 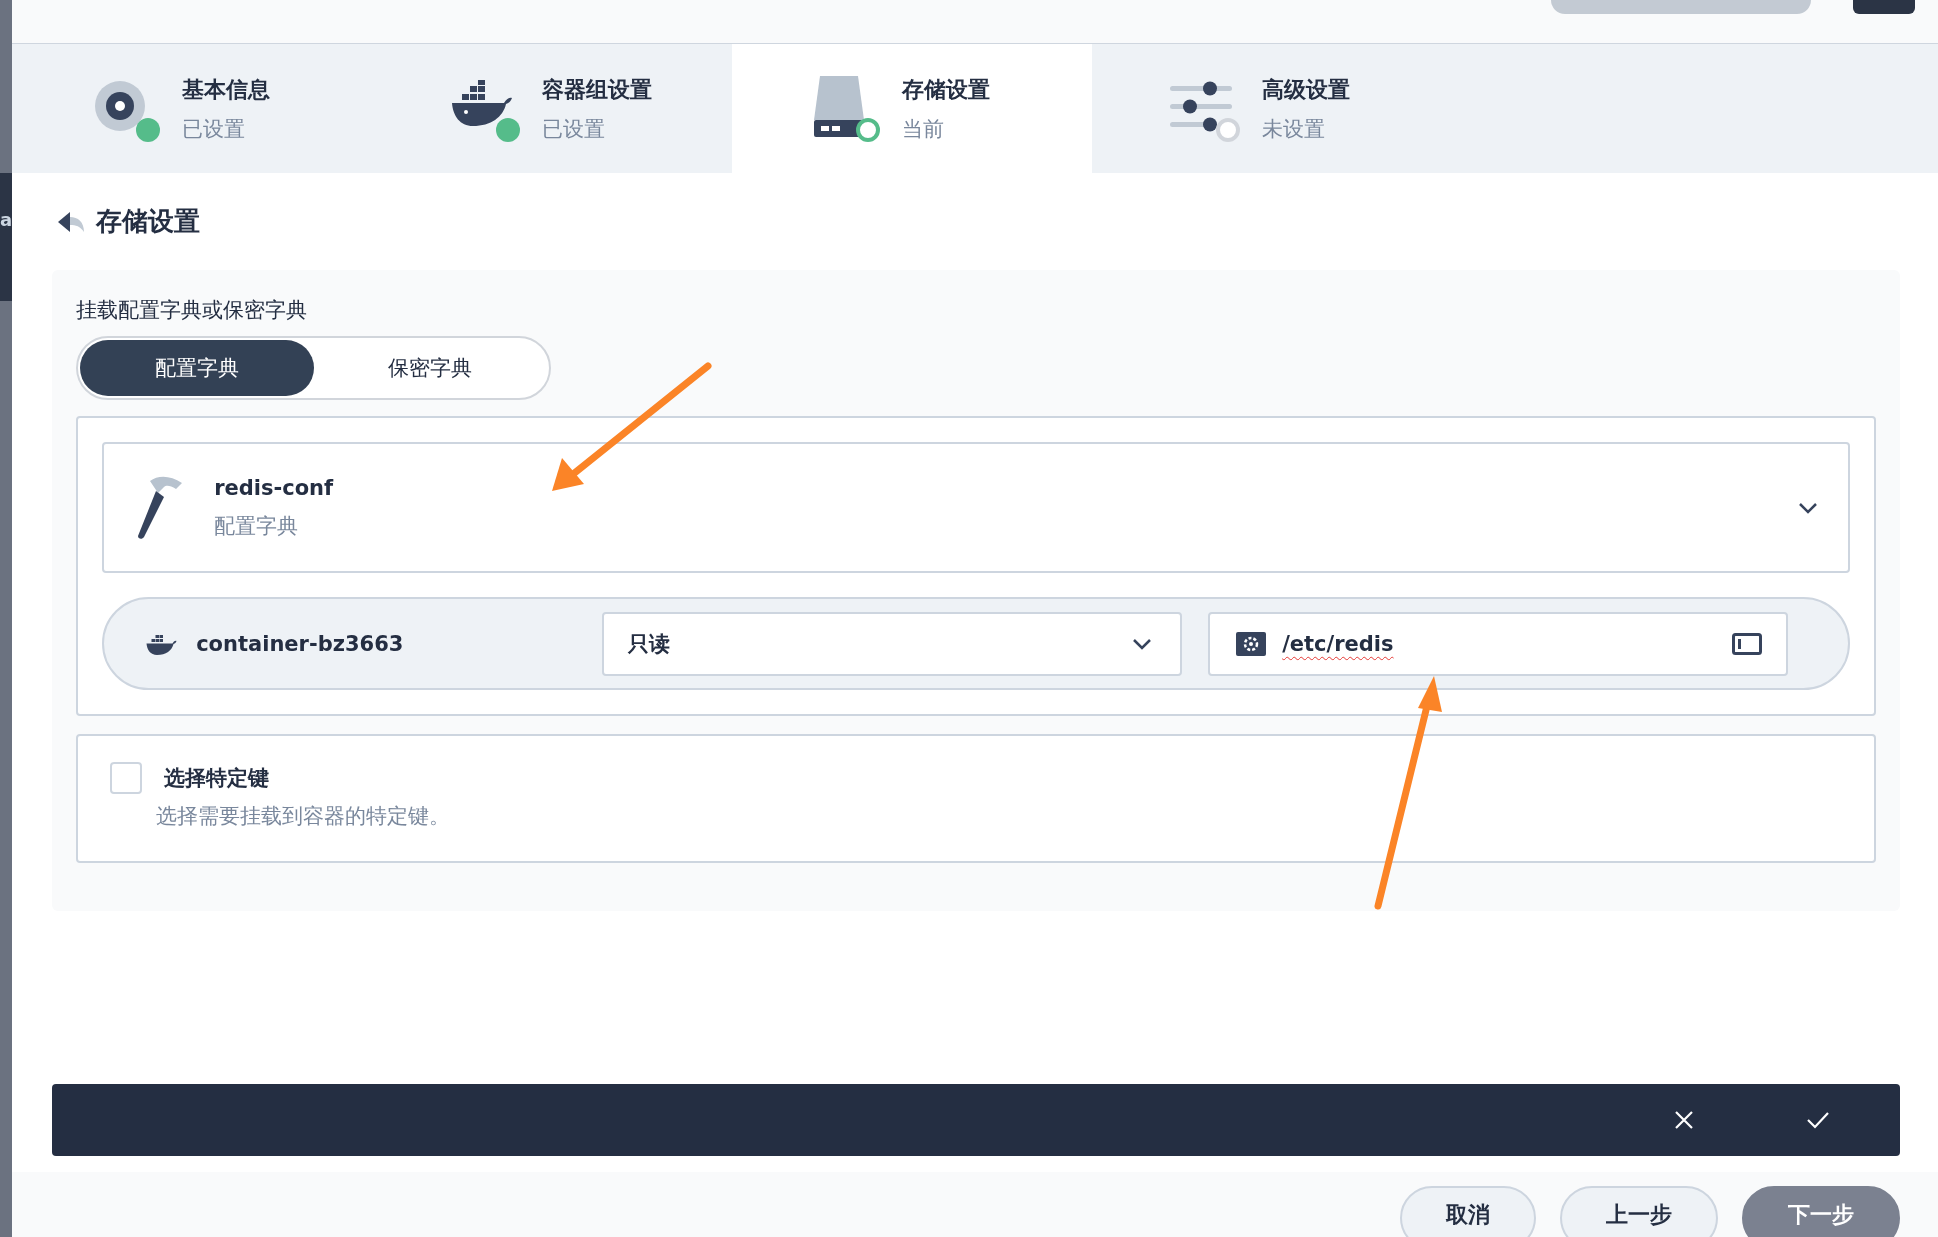 What do you see at coordinates (148, 221) in the screenshot?
I see `page-title: 存储设置` at bounding box center [148, 221].